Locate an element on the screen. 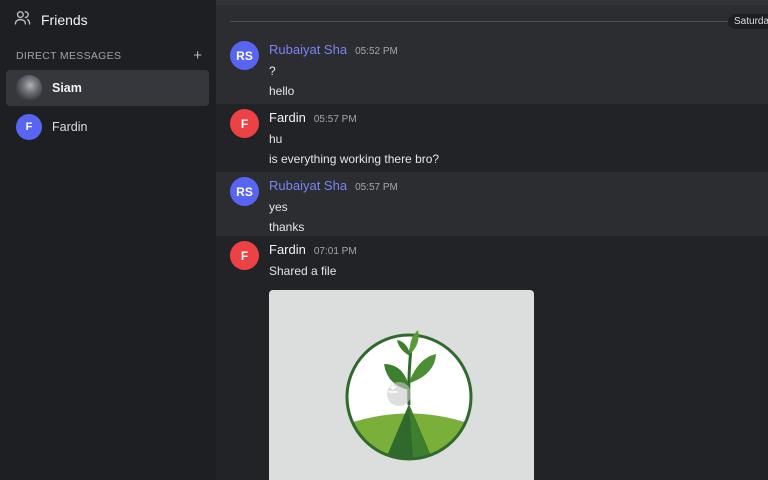  friends-icon is located at coordinates (22, 20).